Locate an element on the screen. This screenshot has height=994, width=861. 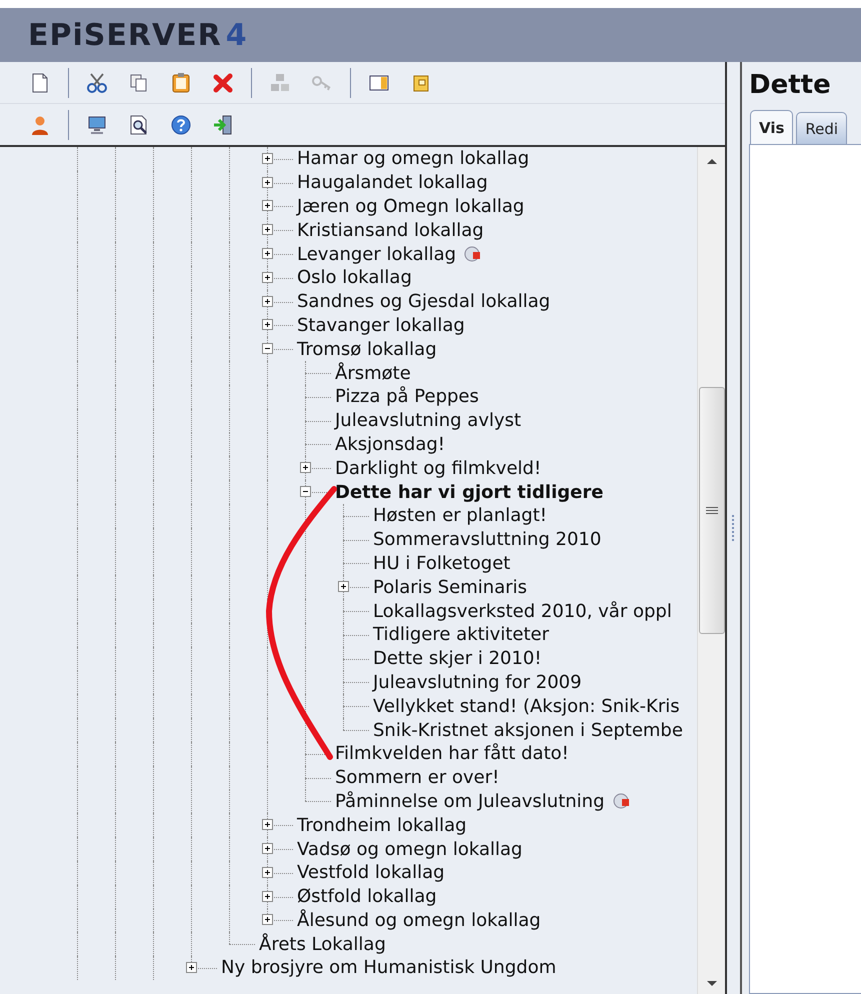
tree-item: Vadsø og omegn lokallag is located at coordinates (409, 849).